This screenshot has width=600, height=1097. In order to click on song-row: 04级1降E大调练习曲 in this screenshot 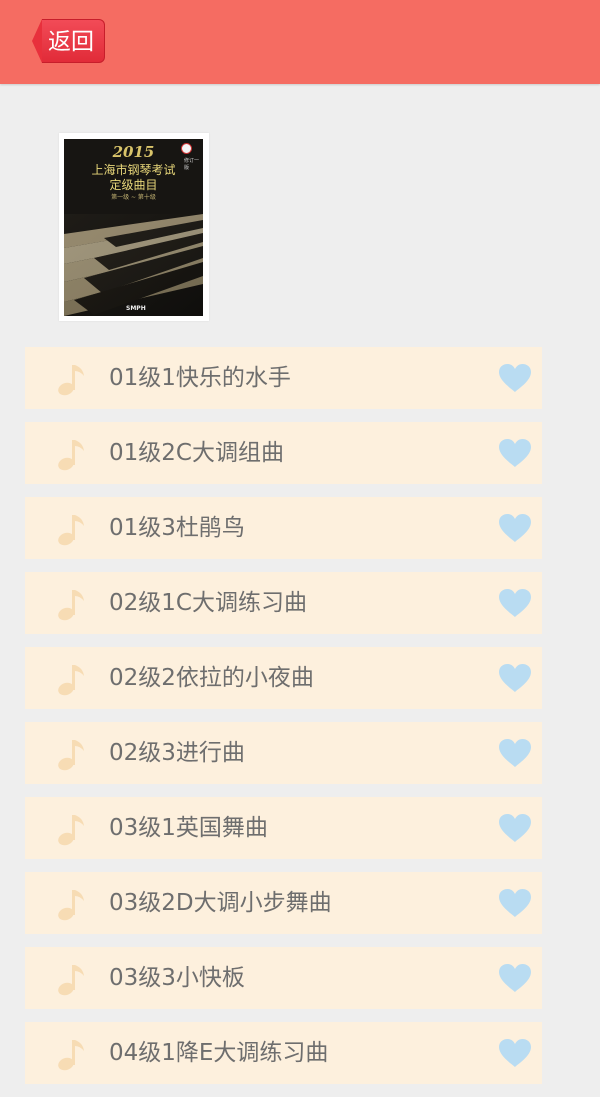, I will do `click(283, 1053)`.